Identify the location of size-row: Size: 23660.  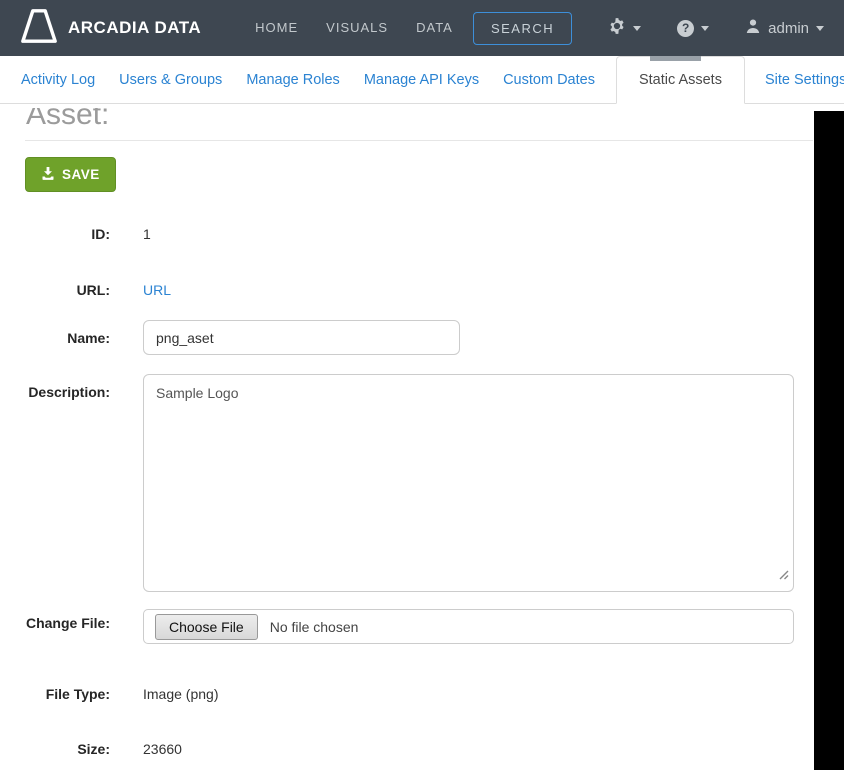
(419, 749).